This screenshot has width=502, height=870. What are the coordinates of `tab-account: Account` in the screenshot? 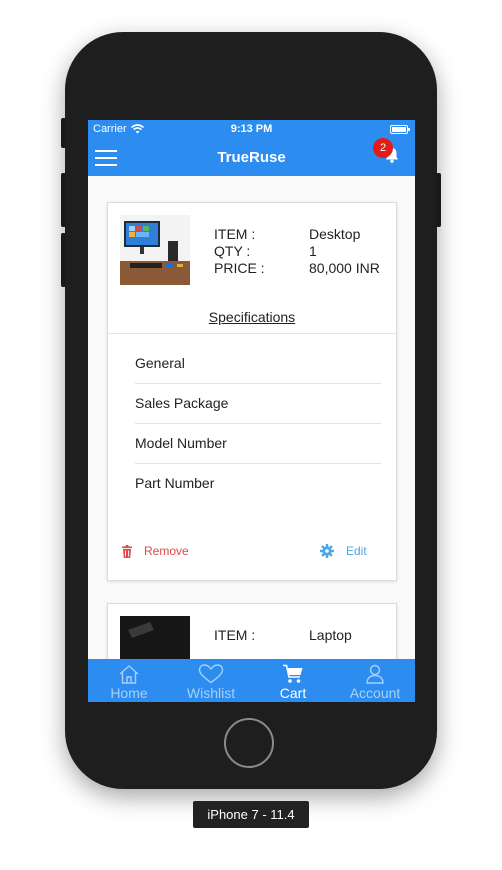 It's located at (374, 680).